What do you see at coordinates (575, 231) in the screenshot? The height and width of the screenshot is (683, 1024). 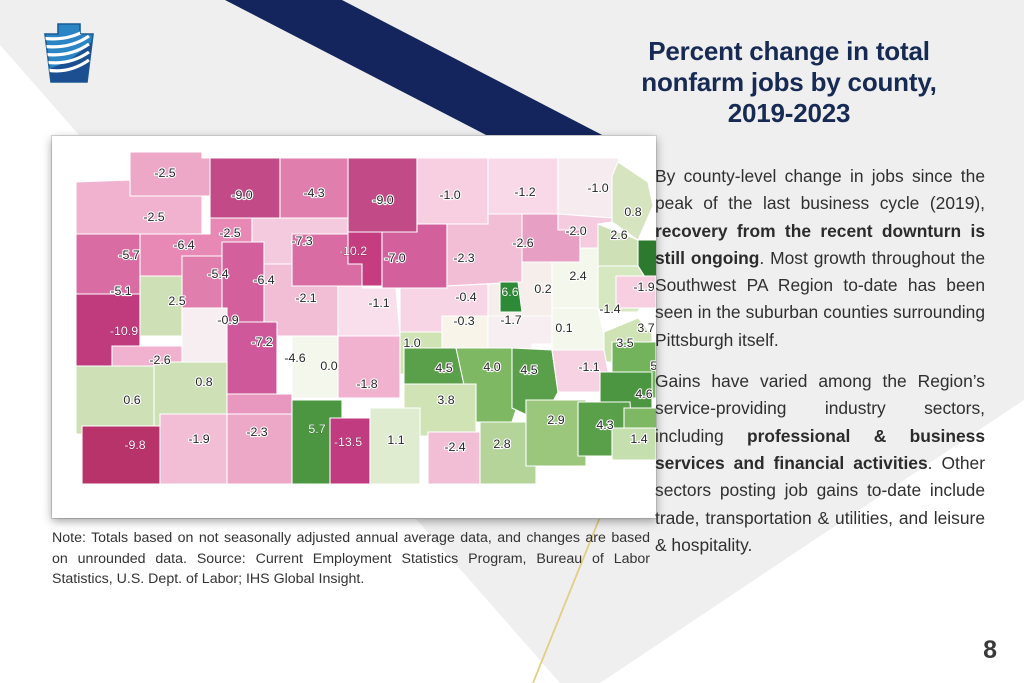 I see `county-value-label: -2.0` at bounding box center [575, 231].